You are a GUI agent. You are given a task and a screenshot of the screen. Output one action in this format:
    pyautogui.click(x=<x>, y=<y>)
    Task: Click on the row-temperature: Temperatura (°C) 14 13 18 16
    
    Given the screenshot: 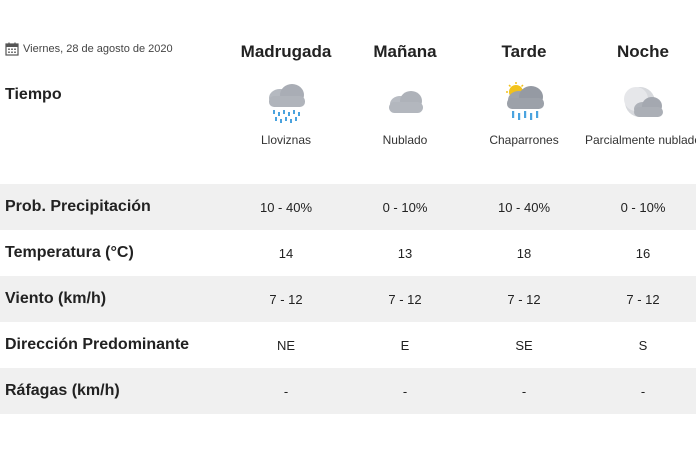 What is the action you would take?
    pyautogui.click(x=348, y=253)
    